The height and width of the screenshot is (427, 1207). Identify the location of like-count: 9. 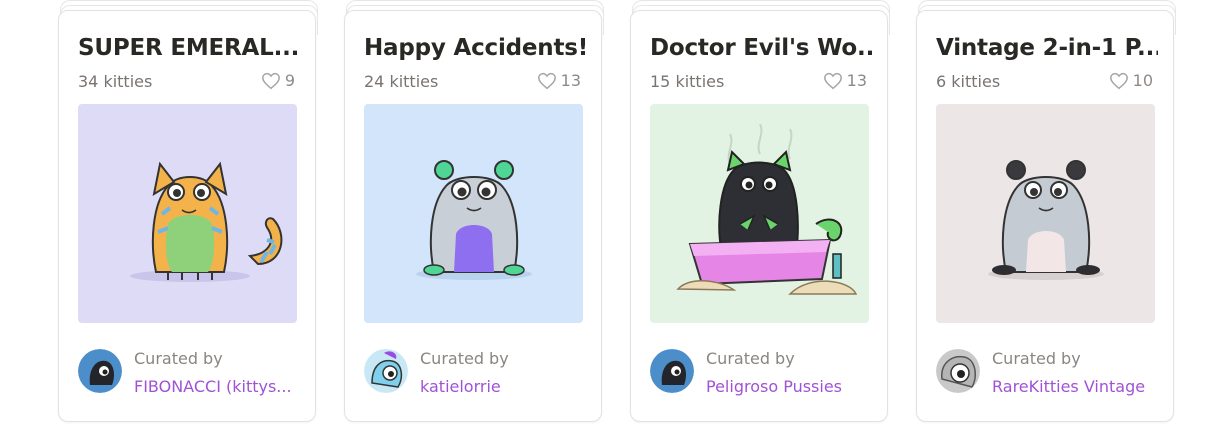
(289, 80).